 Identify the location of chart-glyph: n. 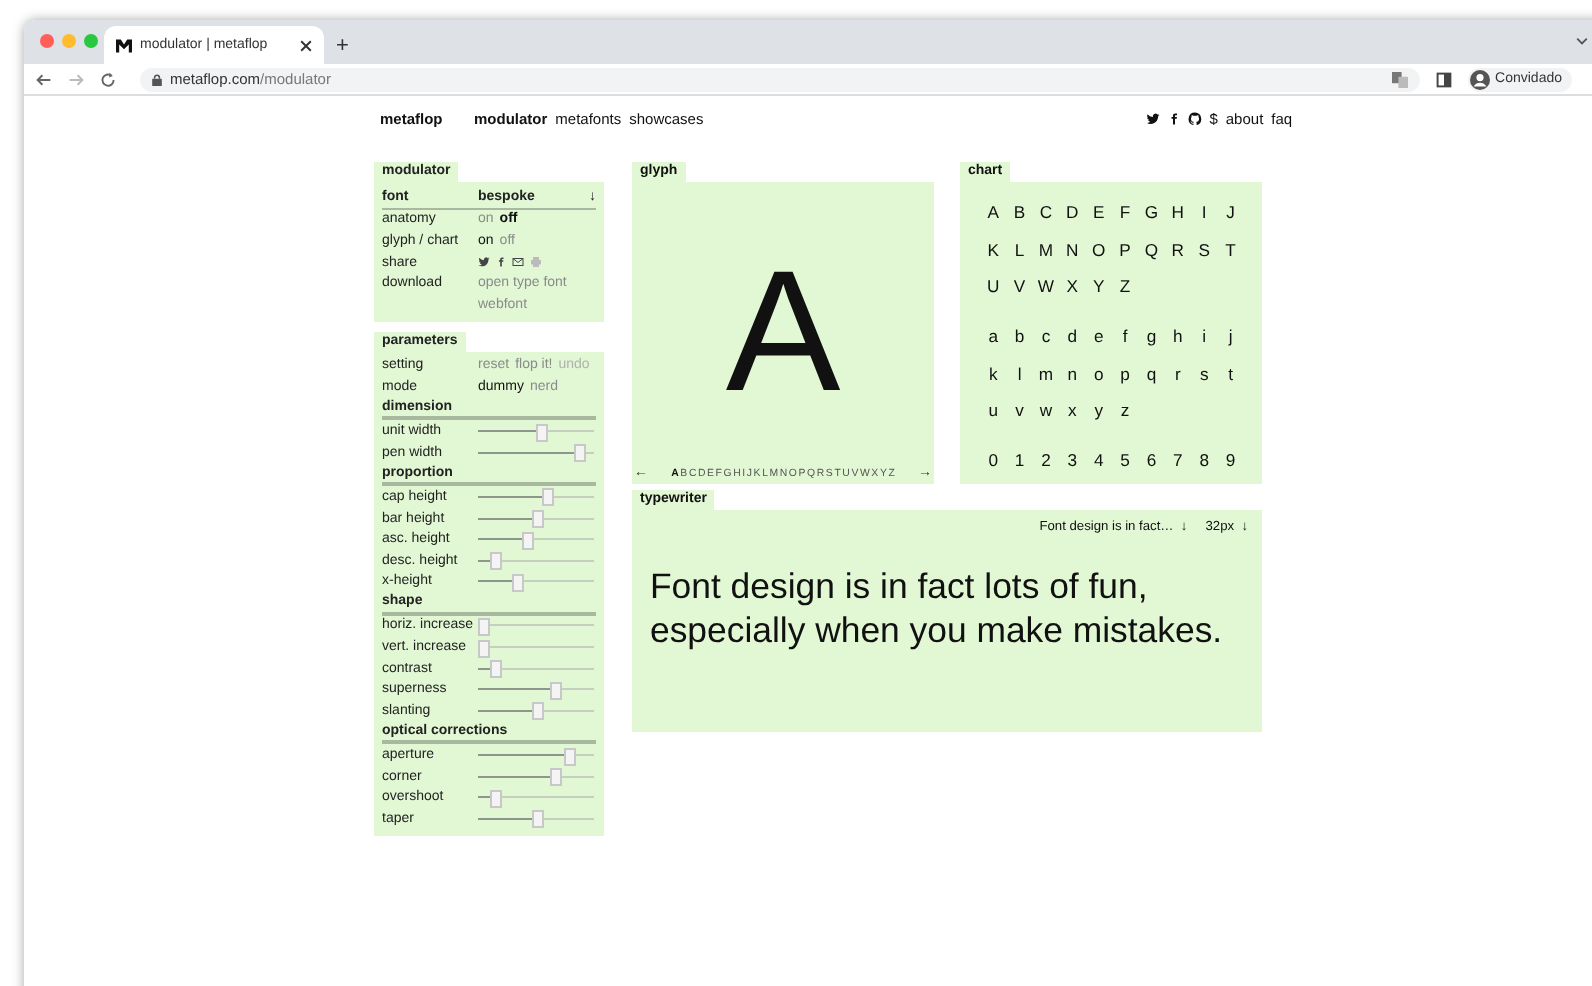
(1072, 373).